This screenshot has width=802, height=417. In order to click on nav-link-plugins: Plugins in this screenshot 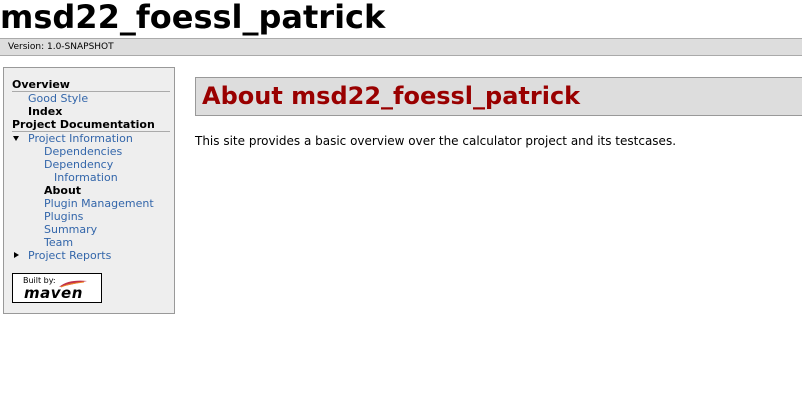, I will do `click(63, 216)`.